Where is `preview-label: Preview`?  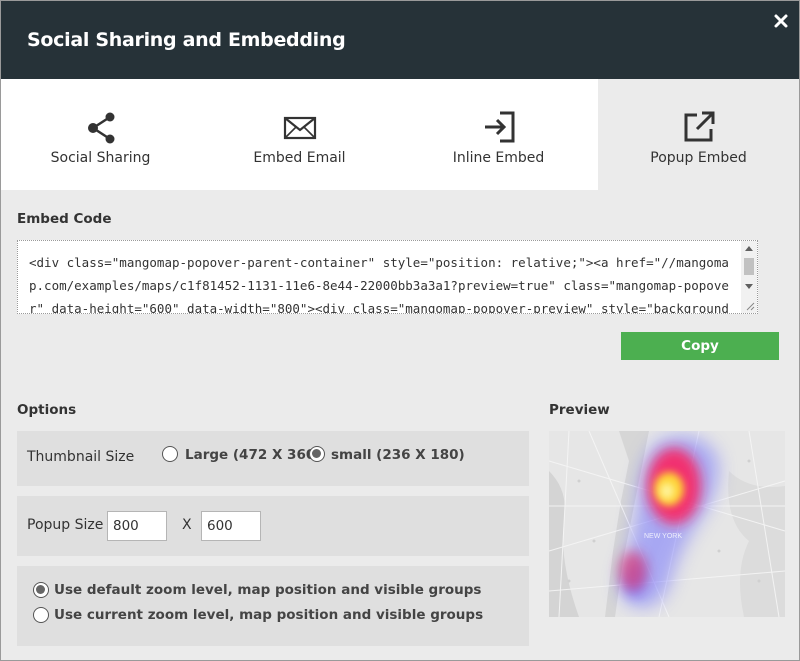
preview-label: Preview is located at coordinates (579, 410).